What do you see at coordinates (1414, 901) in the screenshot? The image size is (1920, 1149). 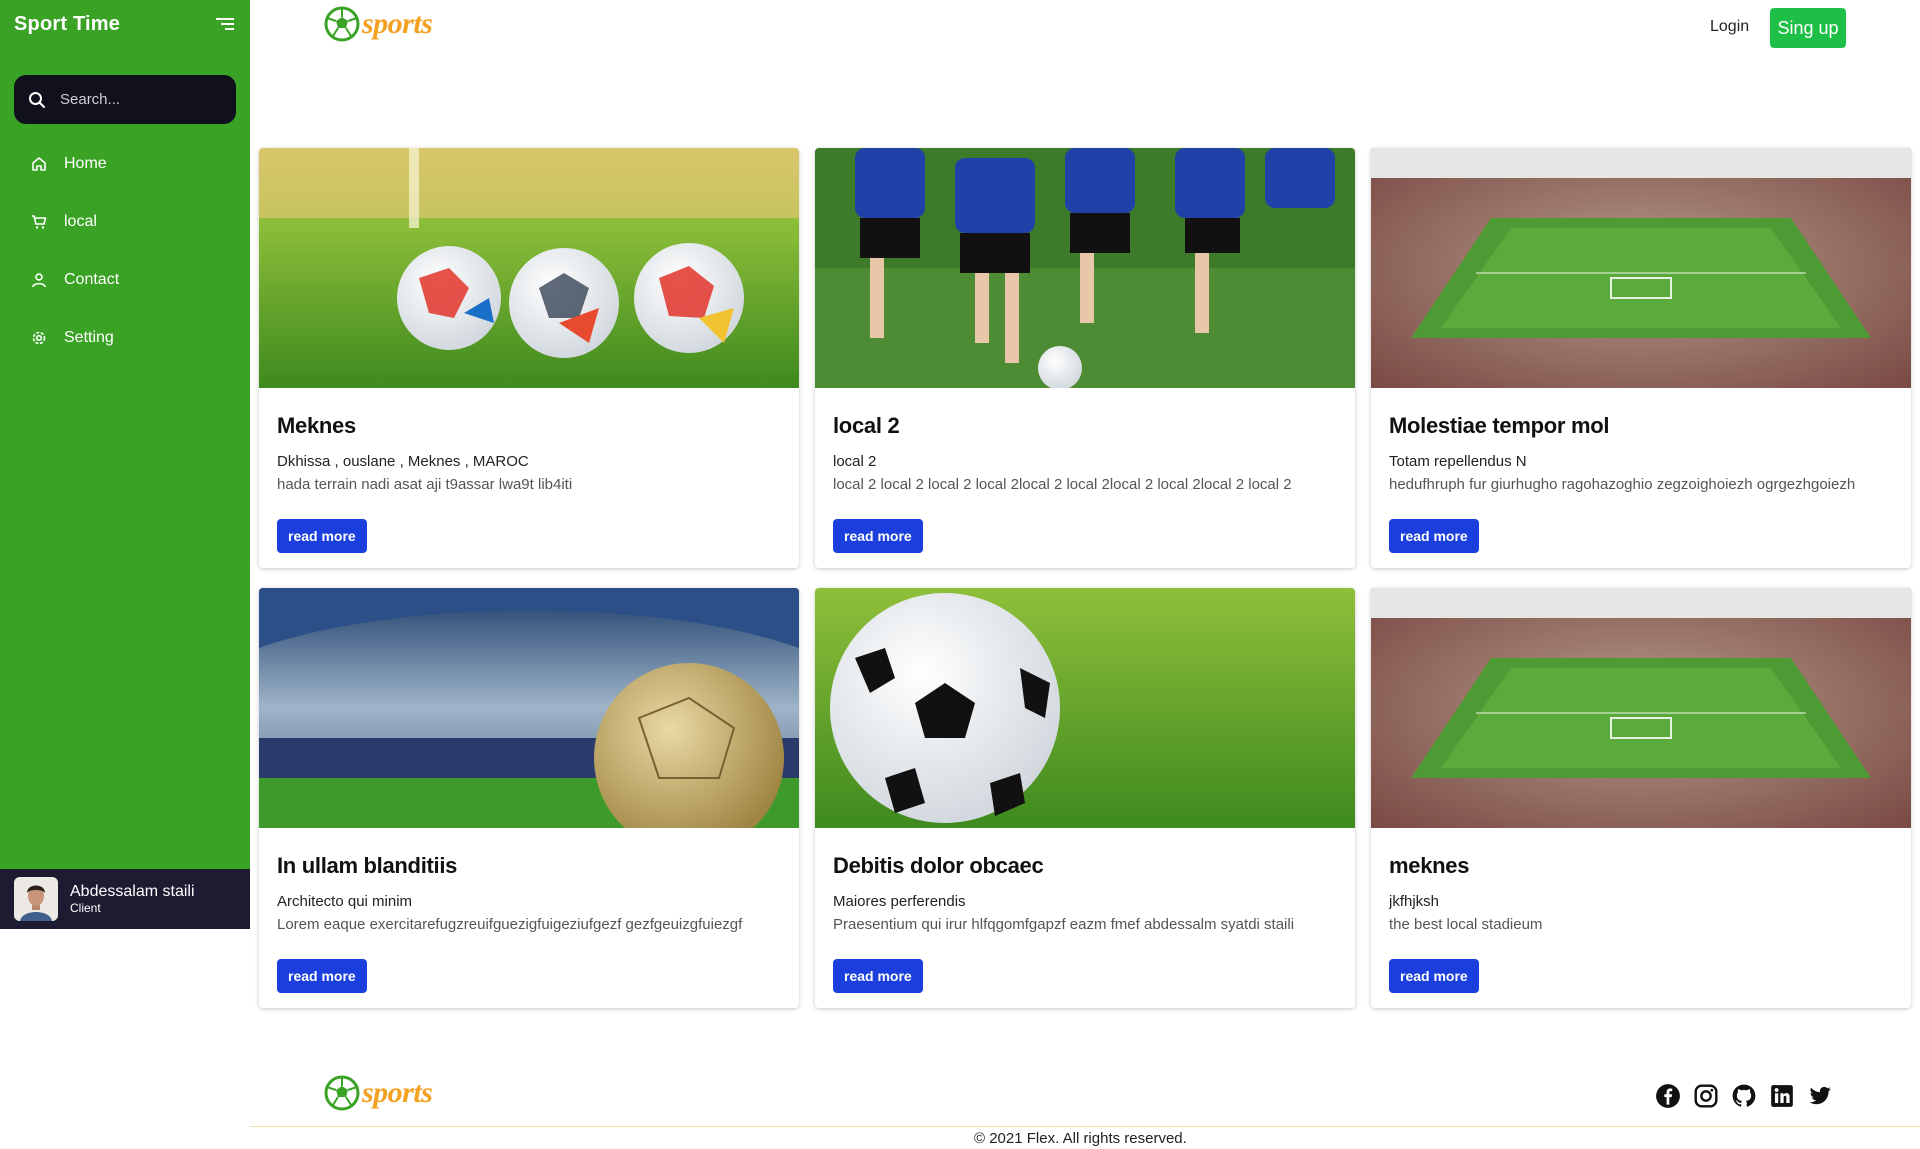 I see `card-subtitle: jkfhjksh` at bounding box center [1414, 901].